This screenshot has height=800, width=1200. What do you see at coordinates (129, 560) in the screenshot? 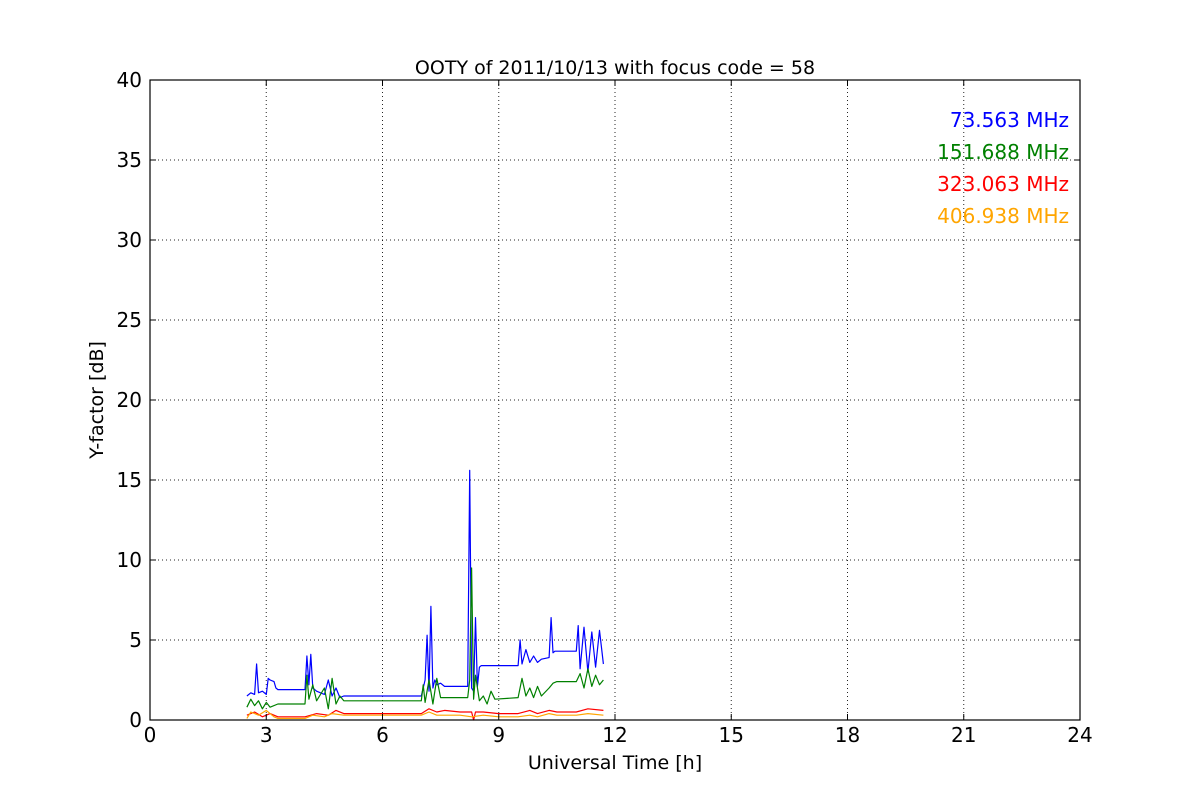
I see `y-tick-label: 10` at bounding box center [129, 560].